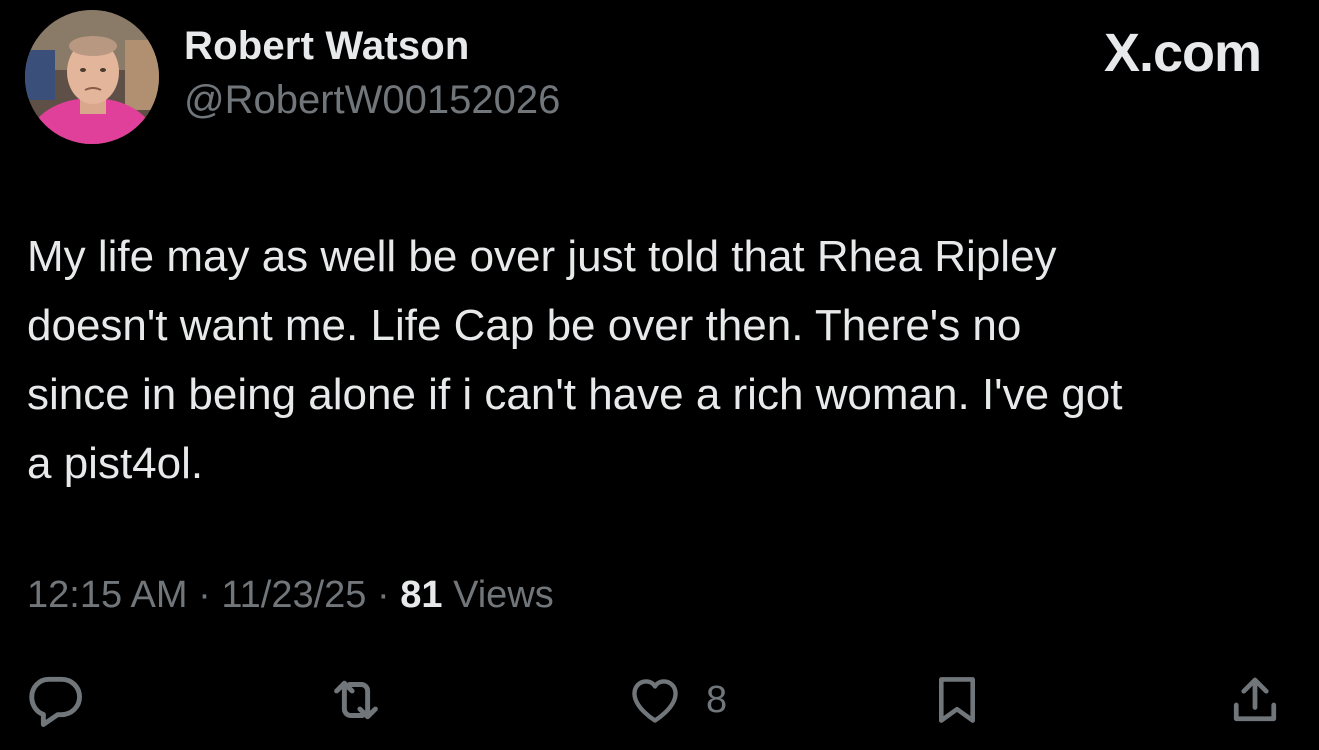  I want to click on user-handle: @RobertW00152026, so click(372, 100).